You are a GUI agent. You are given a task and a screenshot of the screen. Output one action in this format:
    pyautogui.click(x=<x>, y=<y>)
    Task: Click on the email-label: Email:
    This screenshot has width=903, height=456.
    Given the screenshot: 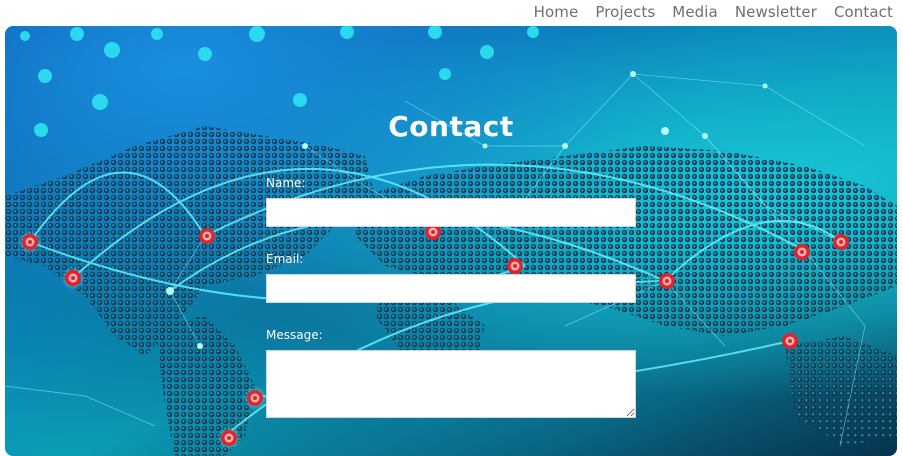 What is the action you would take?
    pyautogui.click(x=285, y=259)
    